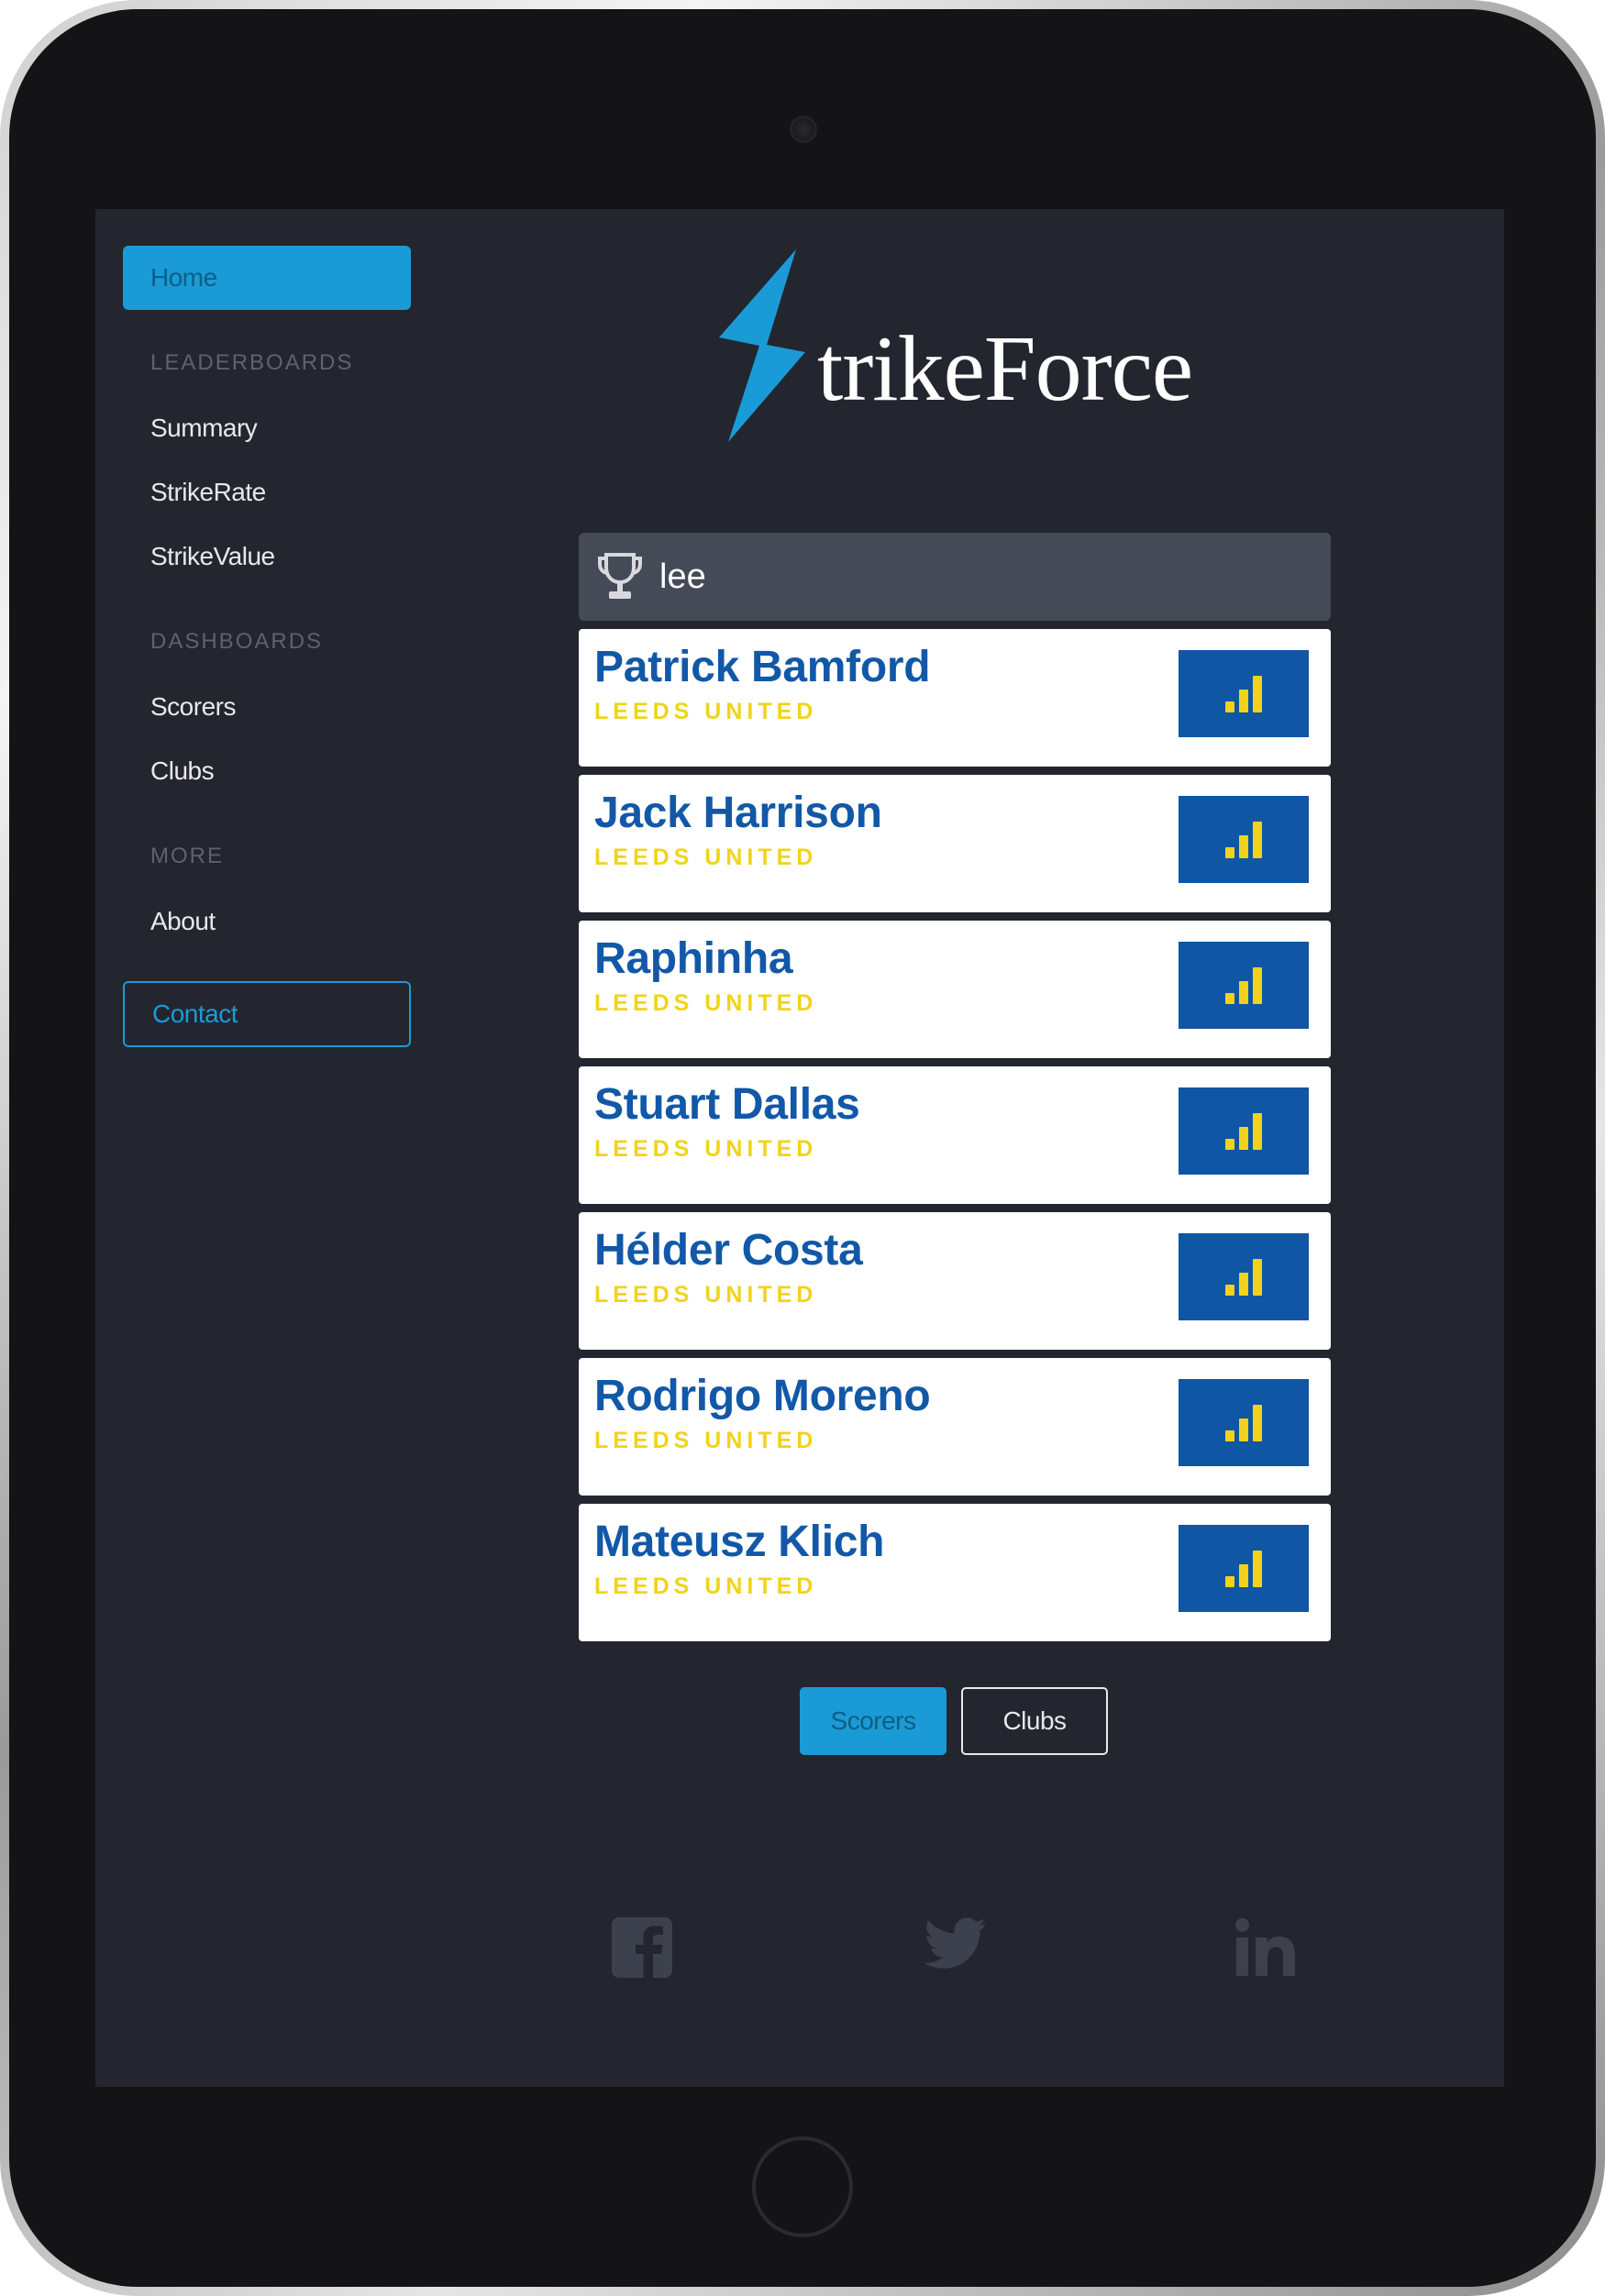 Image resolution: width=1605 pixels, height=2296 pixels. I want to click on search-term: lee, so click(682, 576).